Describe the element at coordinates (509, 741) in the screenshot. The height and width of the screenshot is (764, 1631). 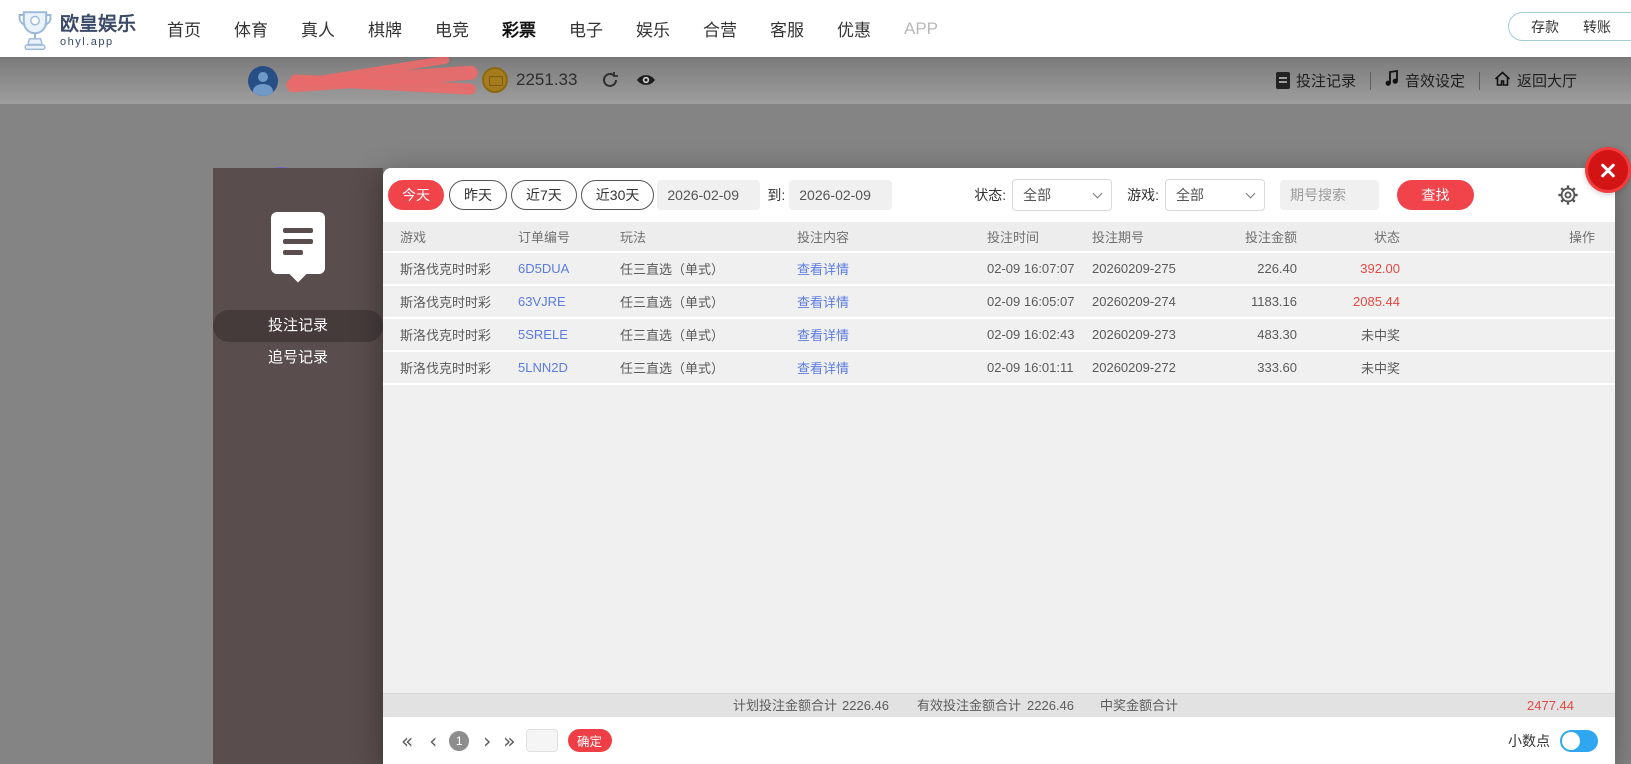
I see `last-page-button: »` at that location.